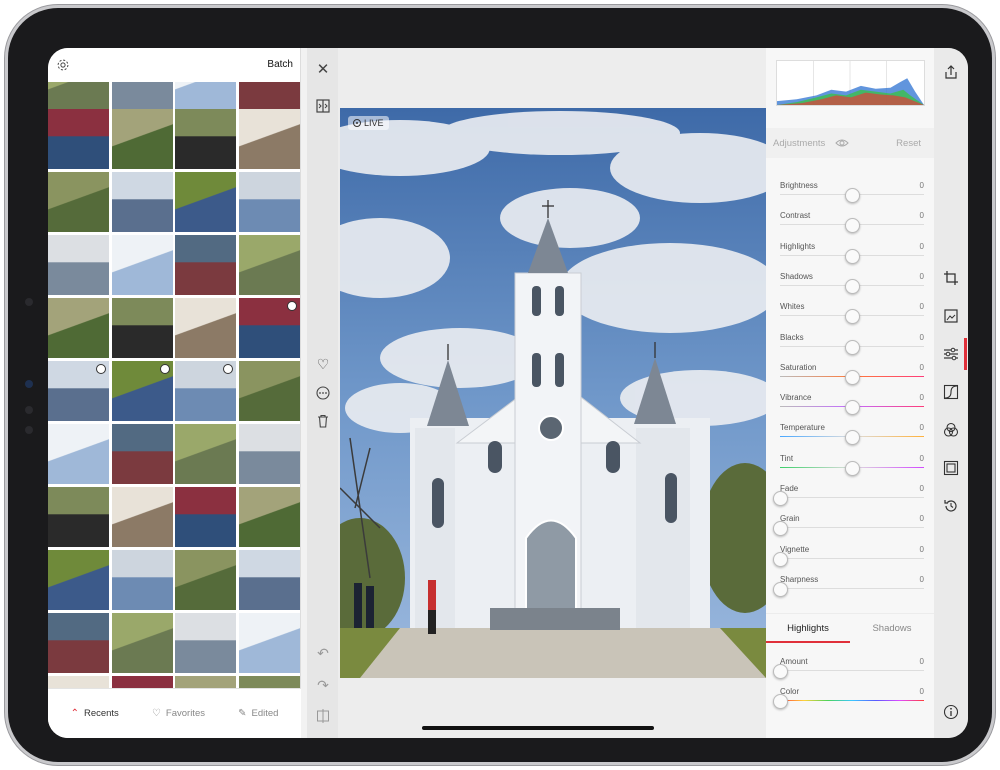 The image size is (1000, 770). Describe the element at coordinates (951, 430) in the screenshot. I see `color-mixer-icon` at that location.